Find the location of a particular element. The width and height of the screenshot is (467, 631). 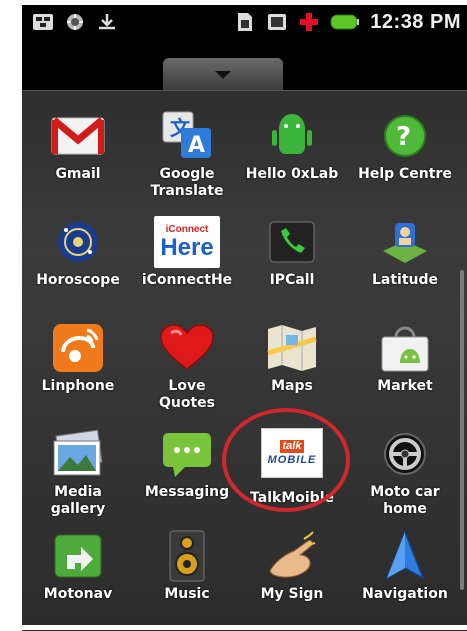

app-label: My Sign is located at coordinates (292, 594).